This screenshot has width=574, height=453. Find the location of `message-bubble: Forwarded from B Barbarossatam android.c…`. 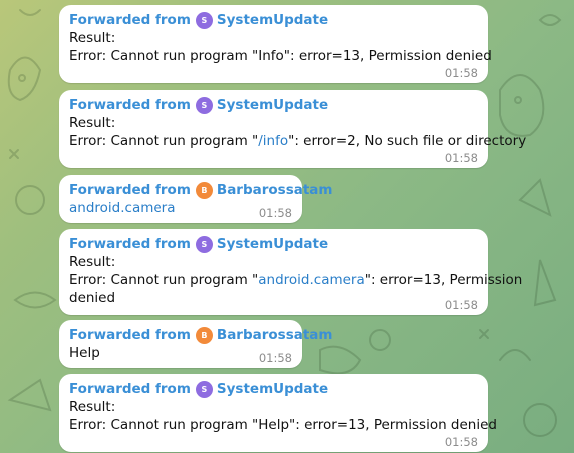

message-bubble: Forwarded from B Barbarossatam android.c… is located at coordinates (195, 199).